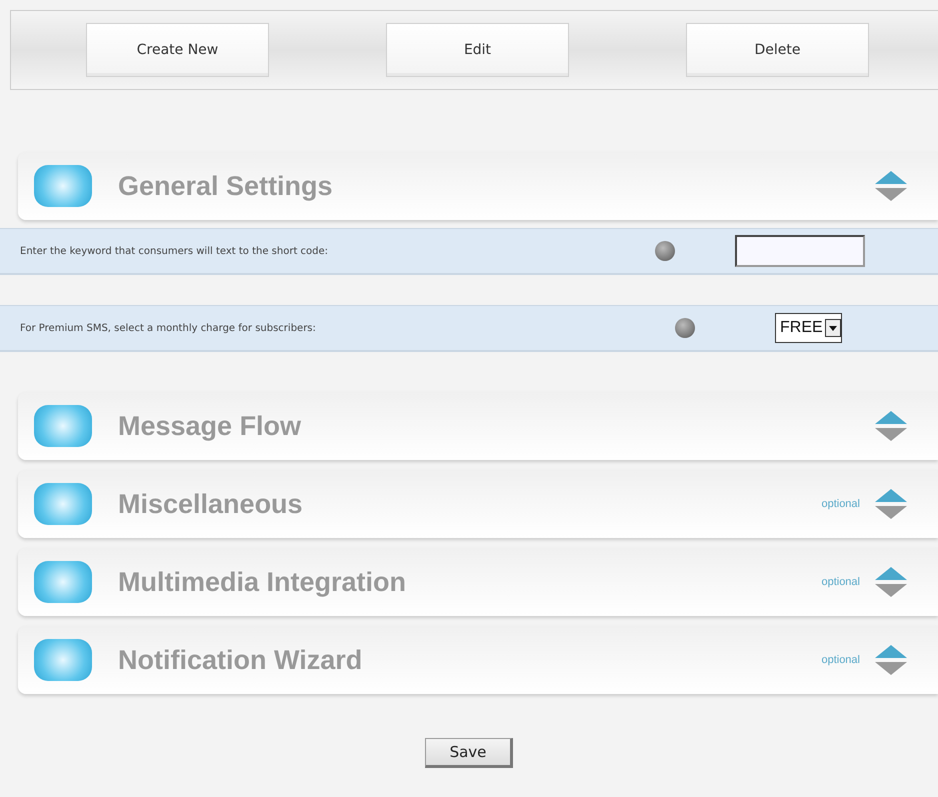 This screenshot has width=938, height=797. Describe the element at coordinates (469, 753) in the screenshot. I see `save-button: Save` at that location.